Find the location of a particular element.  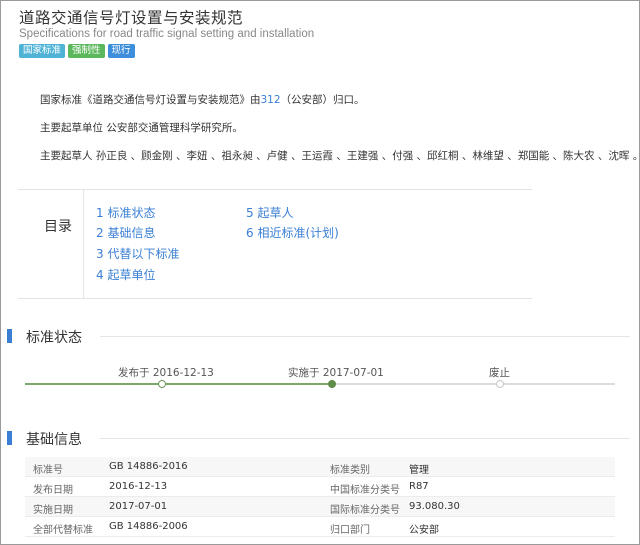

timeline-dot-implemented is located at coordinates (332, 384).